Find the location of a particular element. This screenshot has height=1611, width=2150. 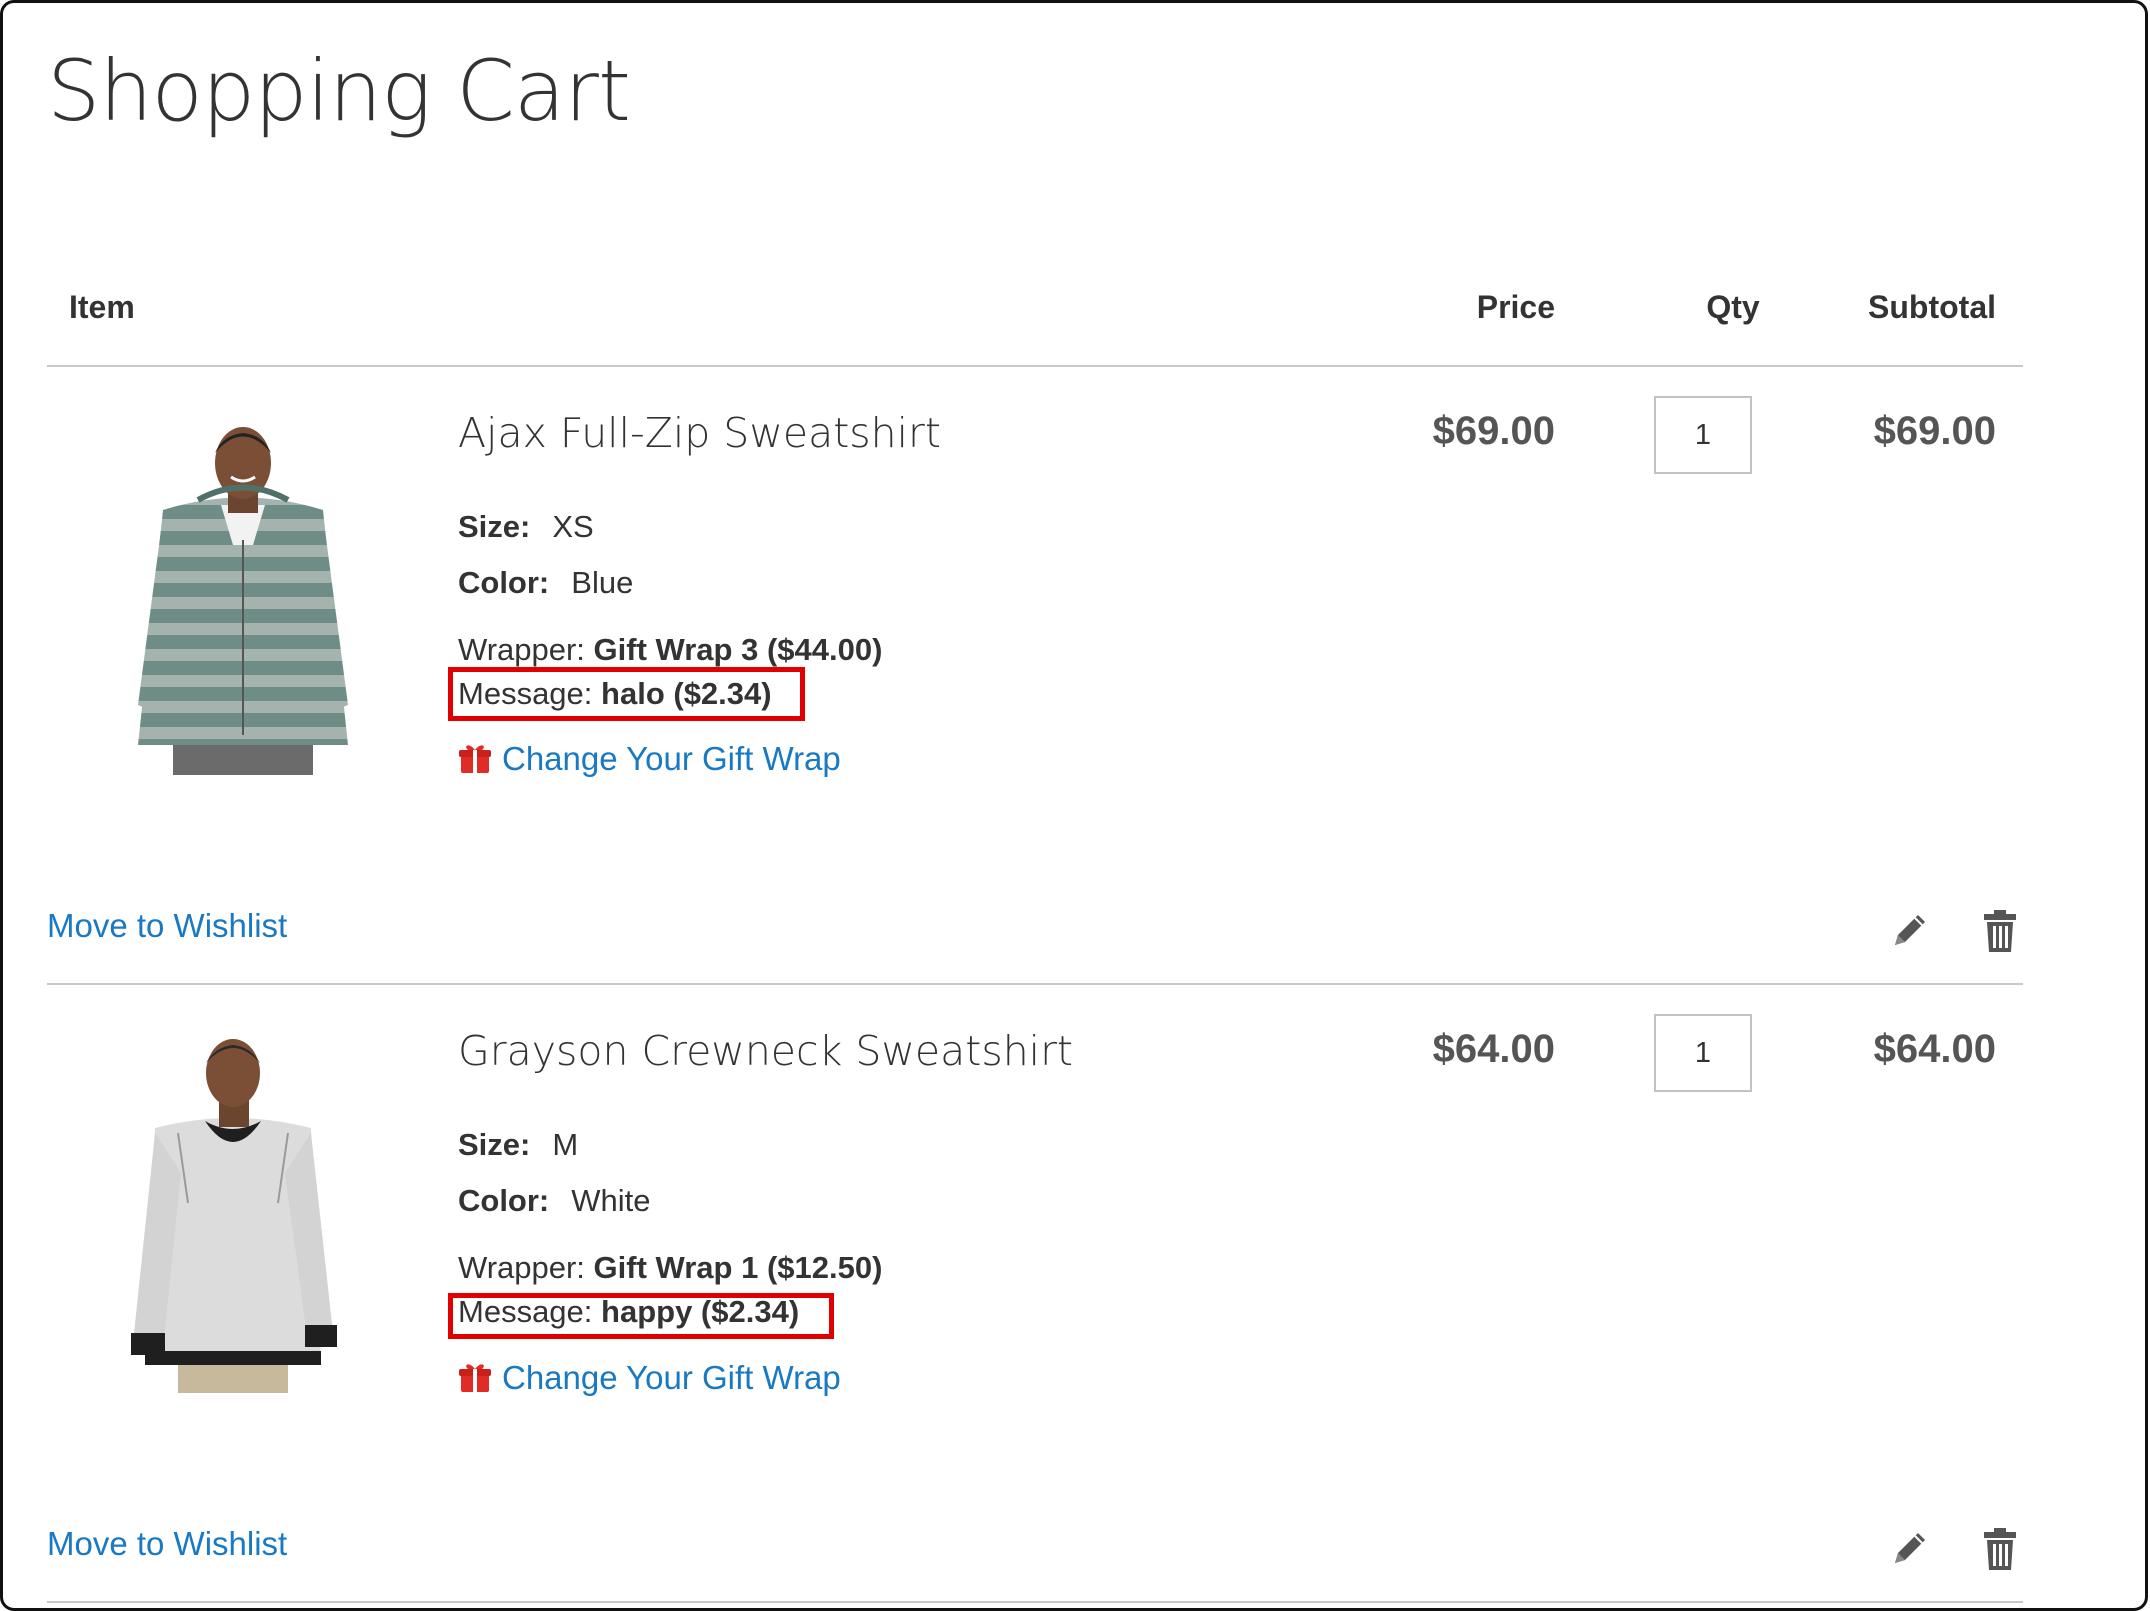

option-color: Color: White is located at coordinates (554, 1201).